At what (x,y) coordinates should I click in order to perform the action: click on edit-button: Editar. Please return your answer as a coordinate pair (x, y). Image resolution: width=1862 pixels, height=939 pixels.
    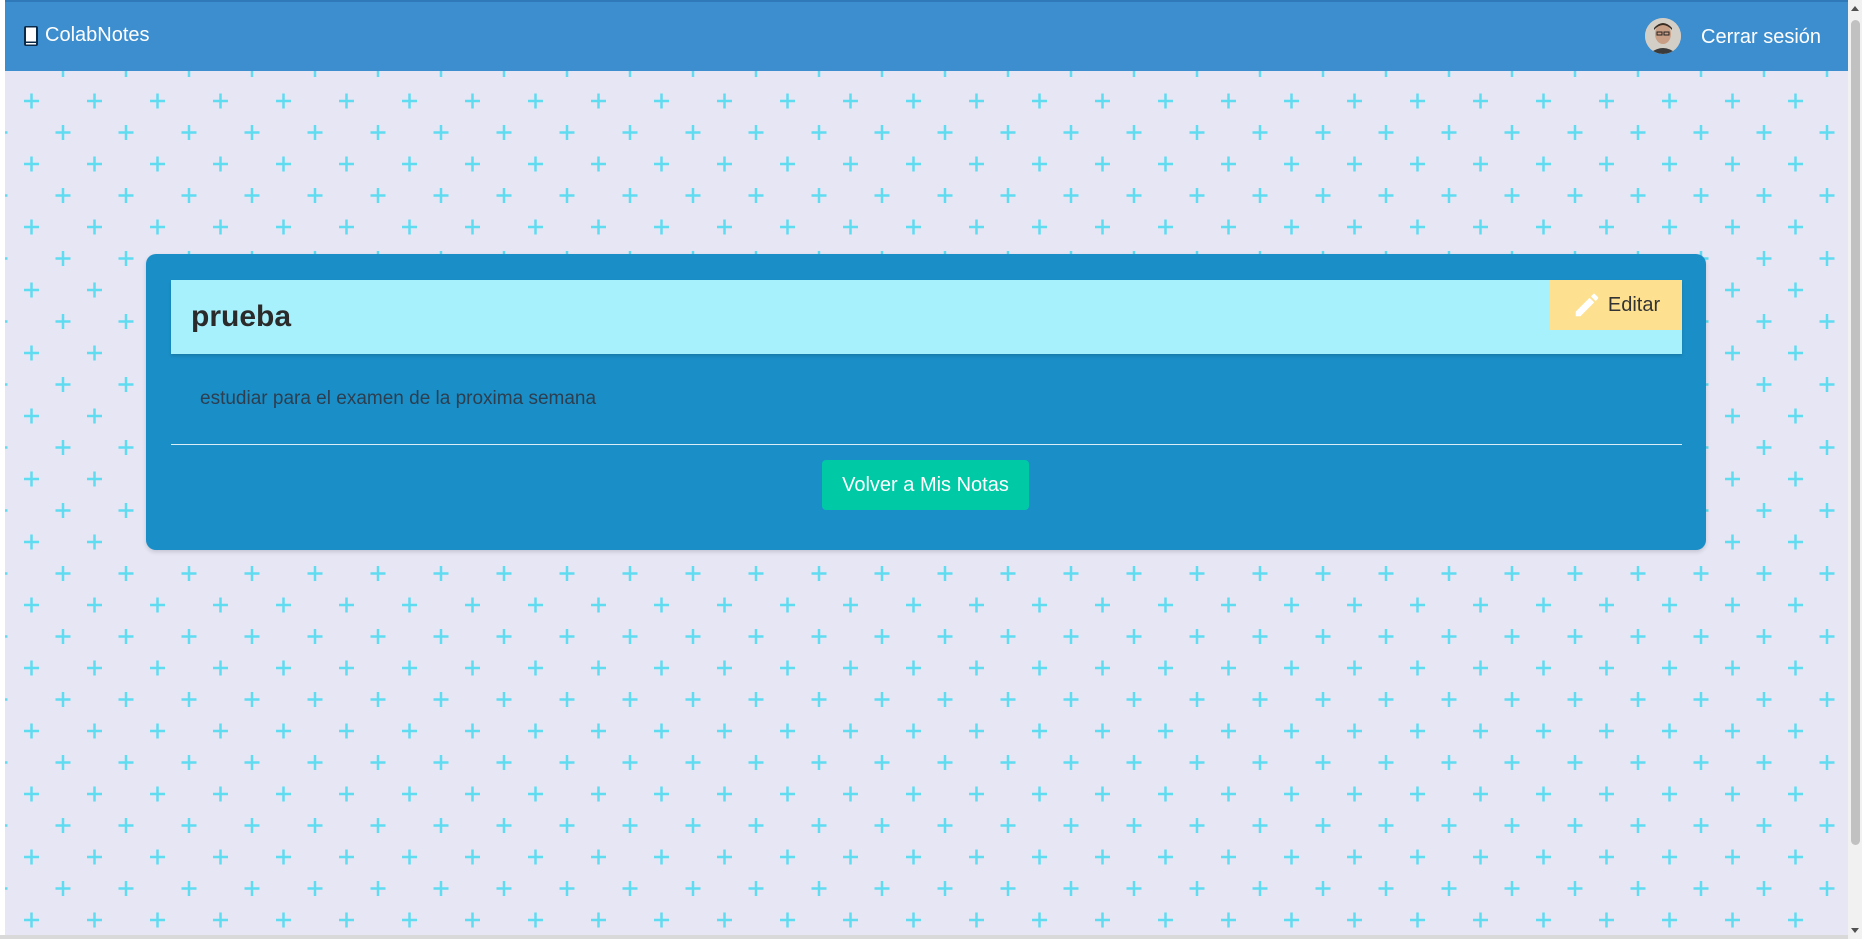
    Looking at the image, I should click on (1616, 305).